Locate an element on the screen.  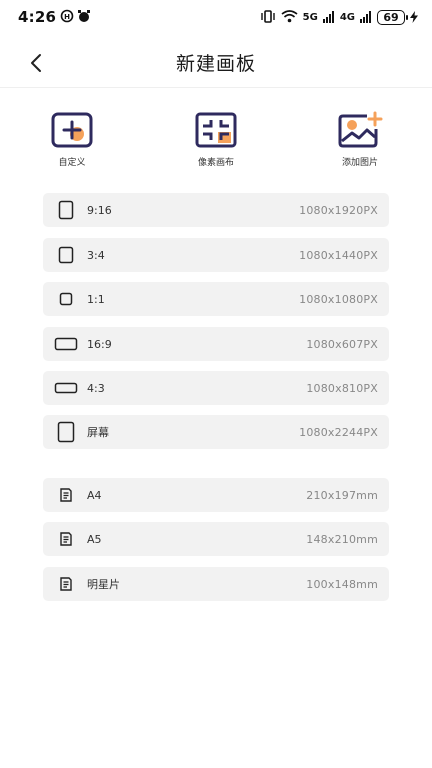
custom-add-icon is located at coordinates (72, 130).